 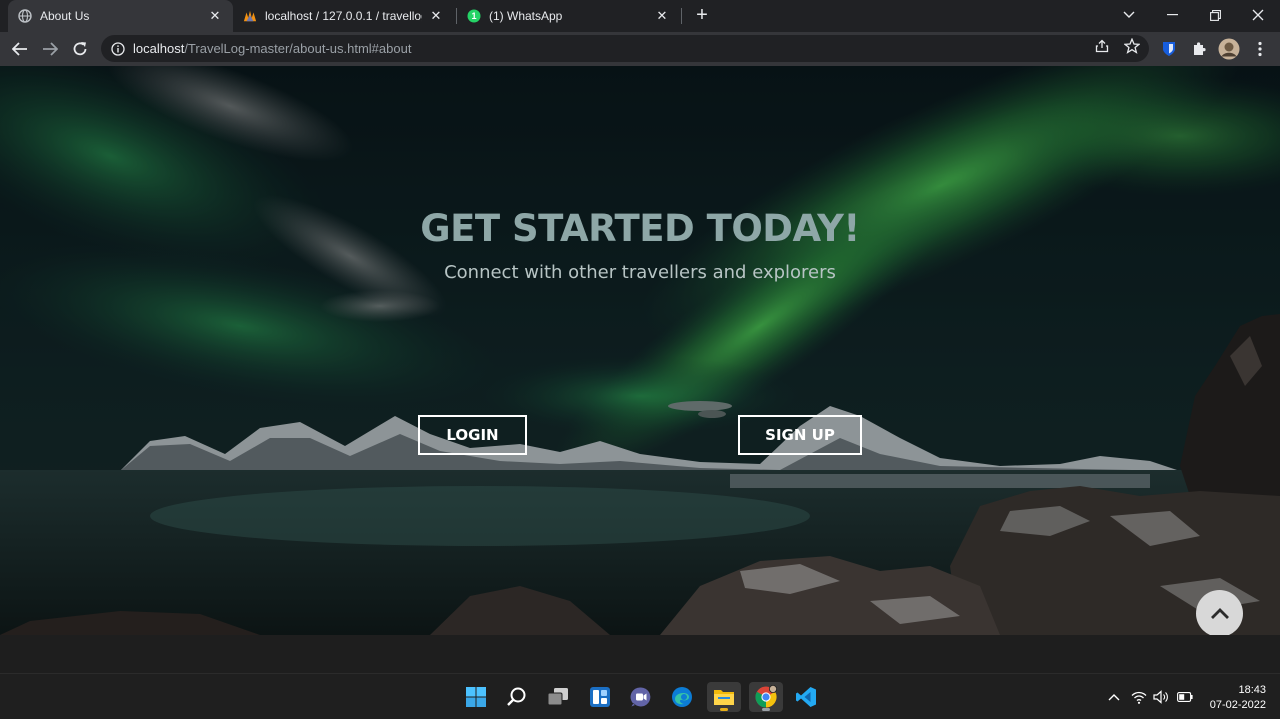 I want to click on url-host: localhost, so click(x=159, y=48).